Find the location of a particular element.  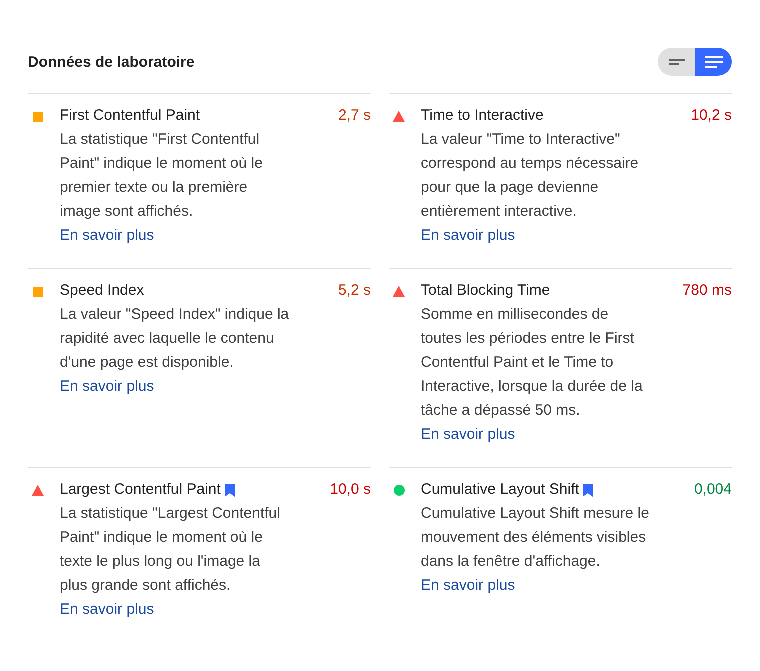

metric-description: La statistique "First Contentful Paint" indique le moment où le premier texte ou la première image sont affichés. En savoir plus is located at coordinates (162, 188).